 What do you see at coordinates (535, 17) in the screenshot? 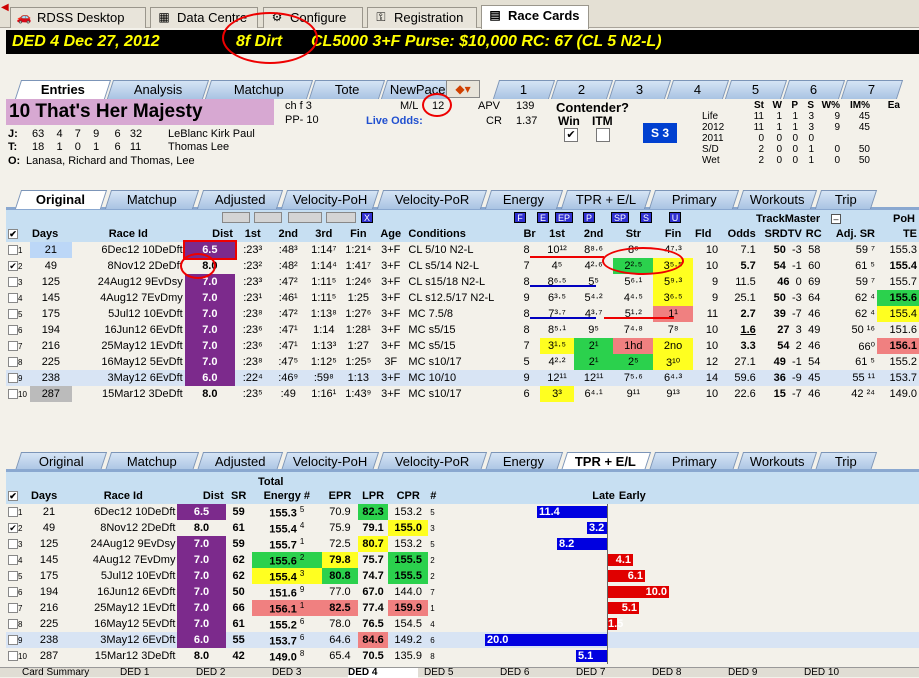
I see `tab-race-cards: ▤ Race Cards` at bounding box center [535, 17].